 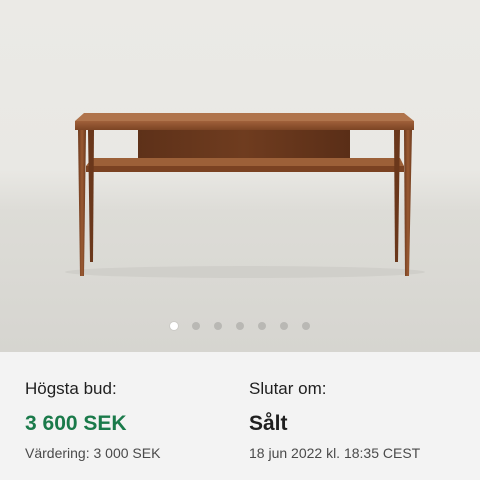 What do you see at coordinates (76, 423) in the screenshot?
I see `highest-bid-amount: 3 600 SEK` at bounding box center [76, 423].